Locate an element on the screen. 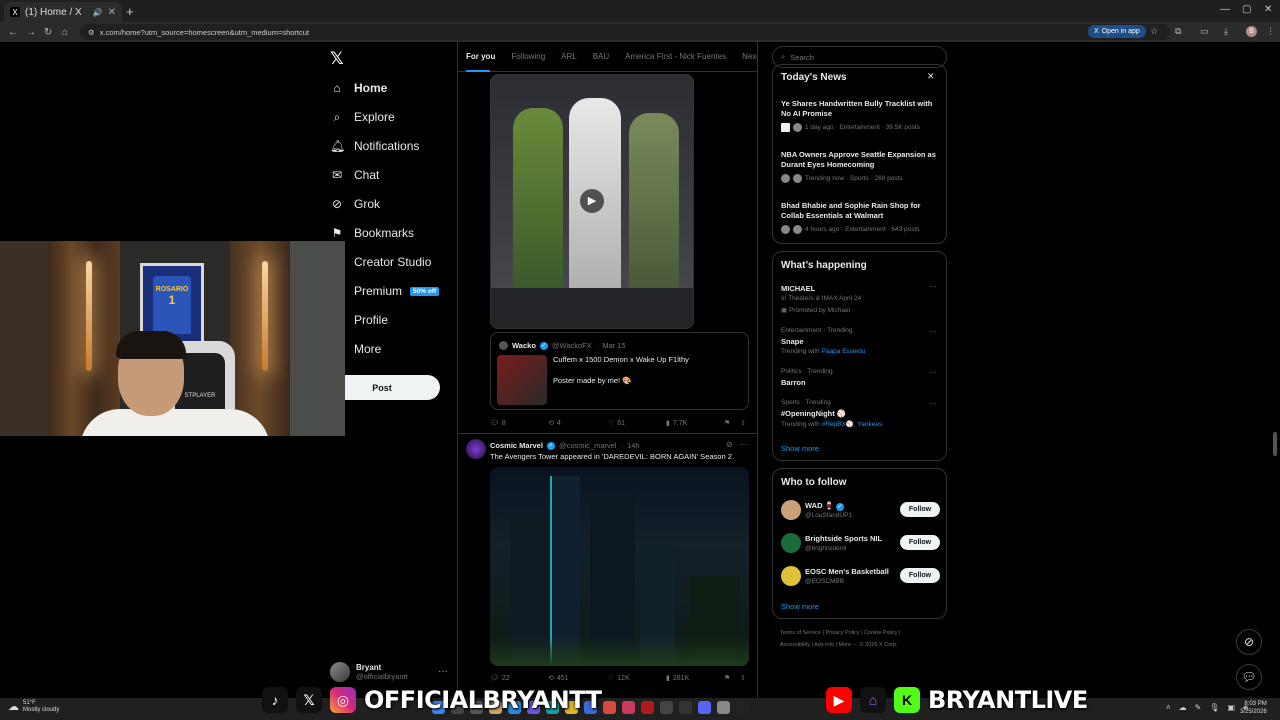  bookmark-star-icon: ☆ is located at coordinates (1154, 31).